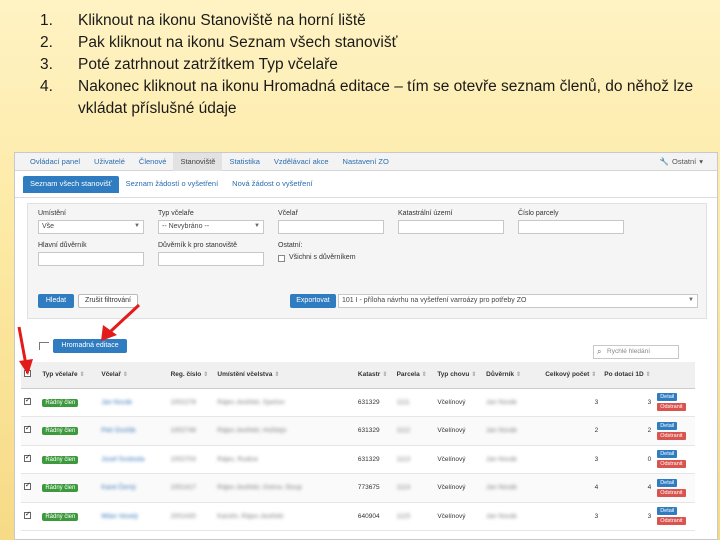  I want to click on nav-item-stanoviste: Stanoviště, so click(198, 162).